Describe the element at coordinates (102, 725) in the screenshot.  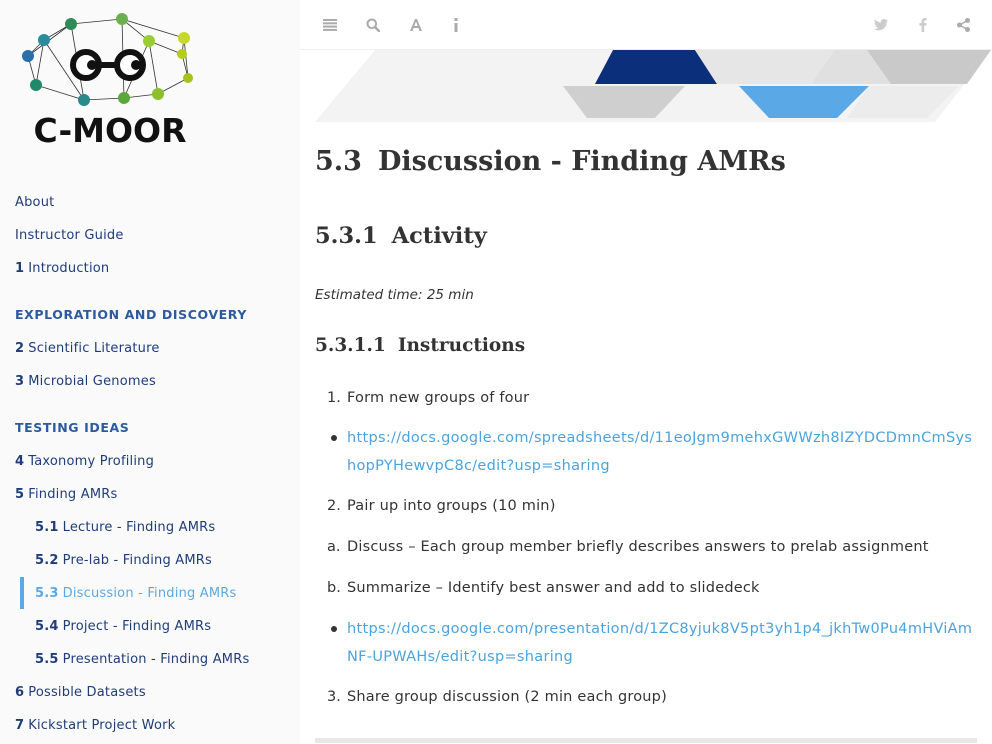
I see `sidebar-item-label: Kickstart Project Work` at that location.